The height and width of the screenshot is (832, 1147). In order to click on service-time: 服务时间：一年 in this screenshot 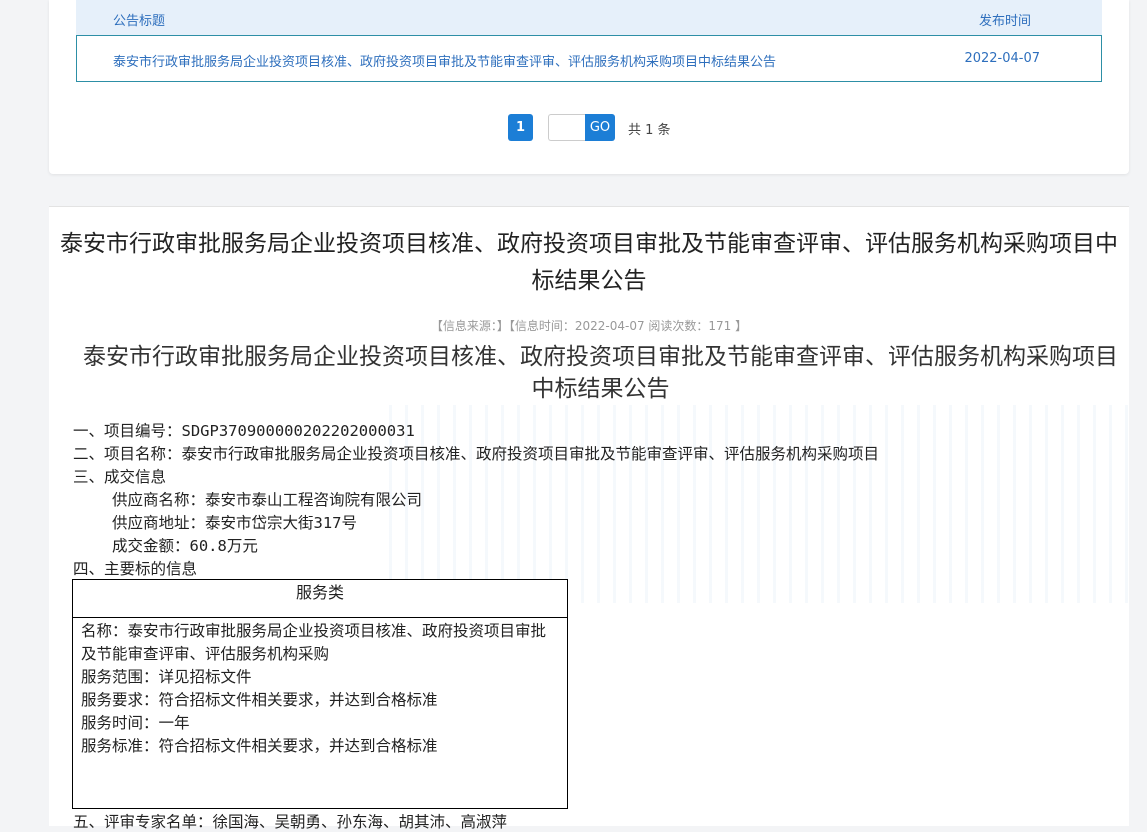, I will do `click(135, 723)`.